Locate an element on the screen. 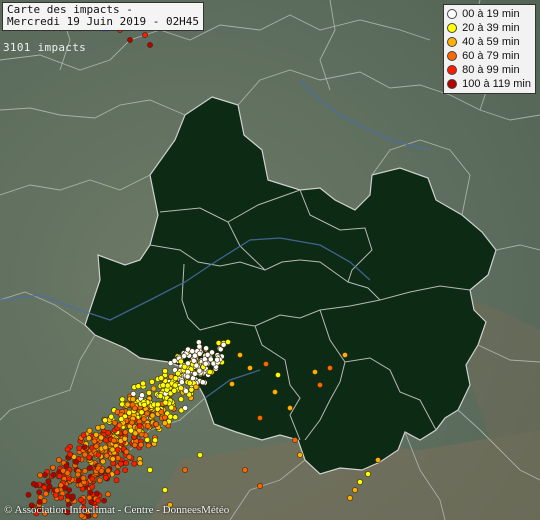 The image size is (540, 520). legend-label: 20 à 39 min is located at coordinates (491, 28).